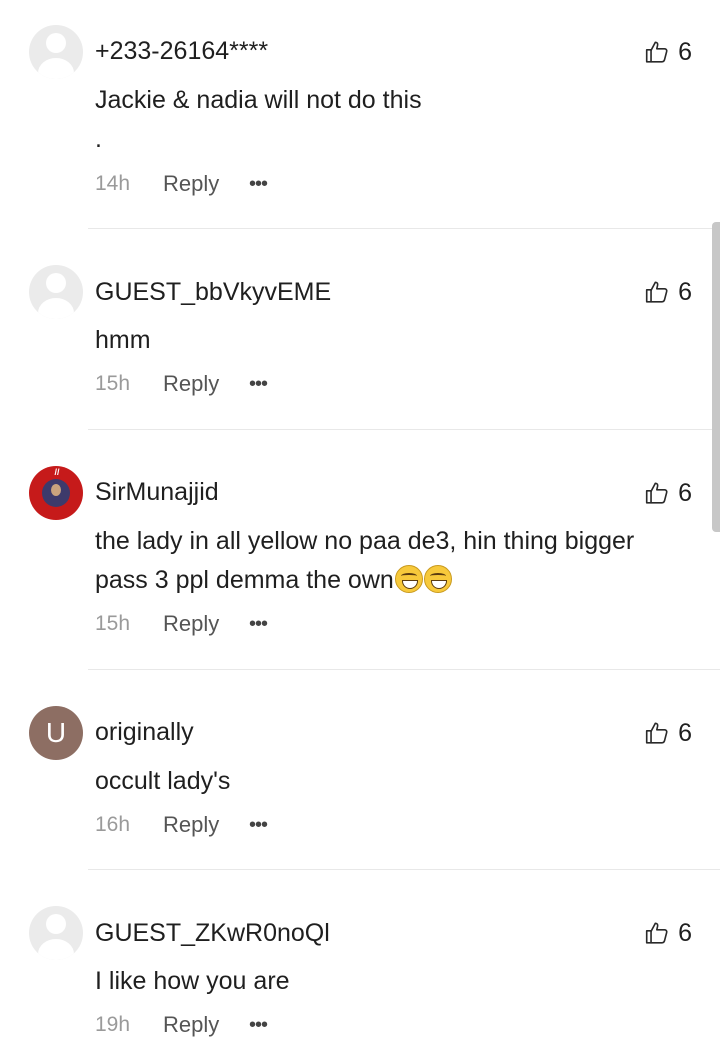 This screenshot has height=1054, width=720. Describe the element at coordinates (144, 732) in the screenshot. I see `username: originally` at that location.